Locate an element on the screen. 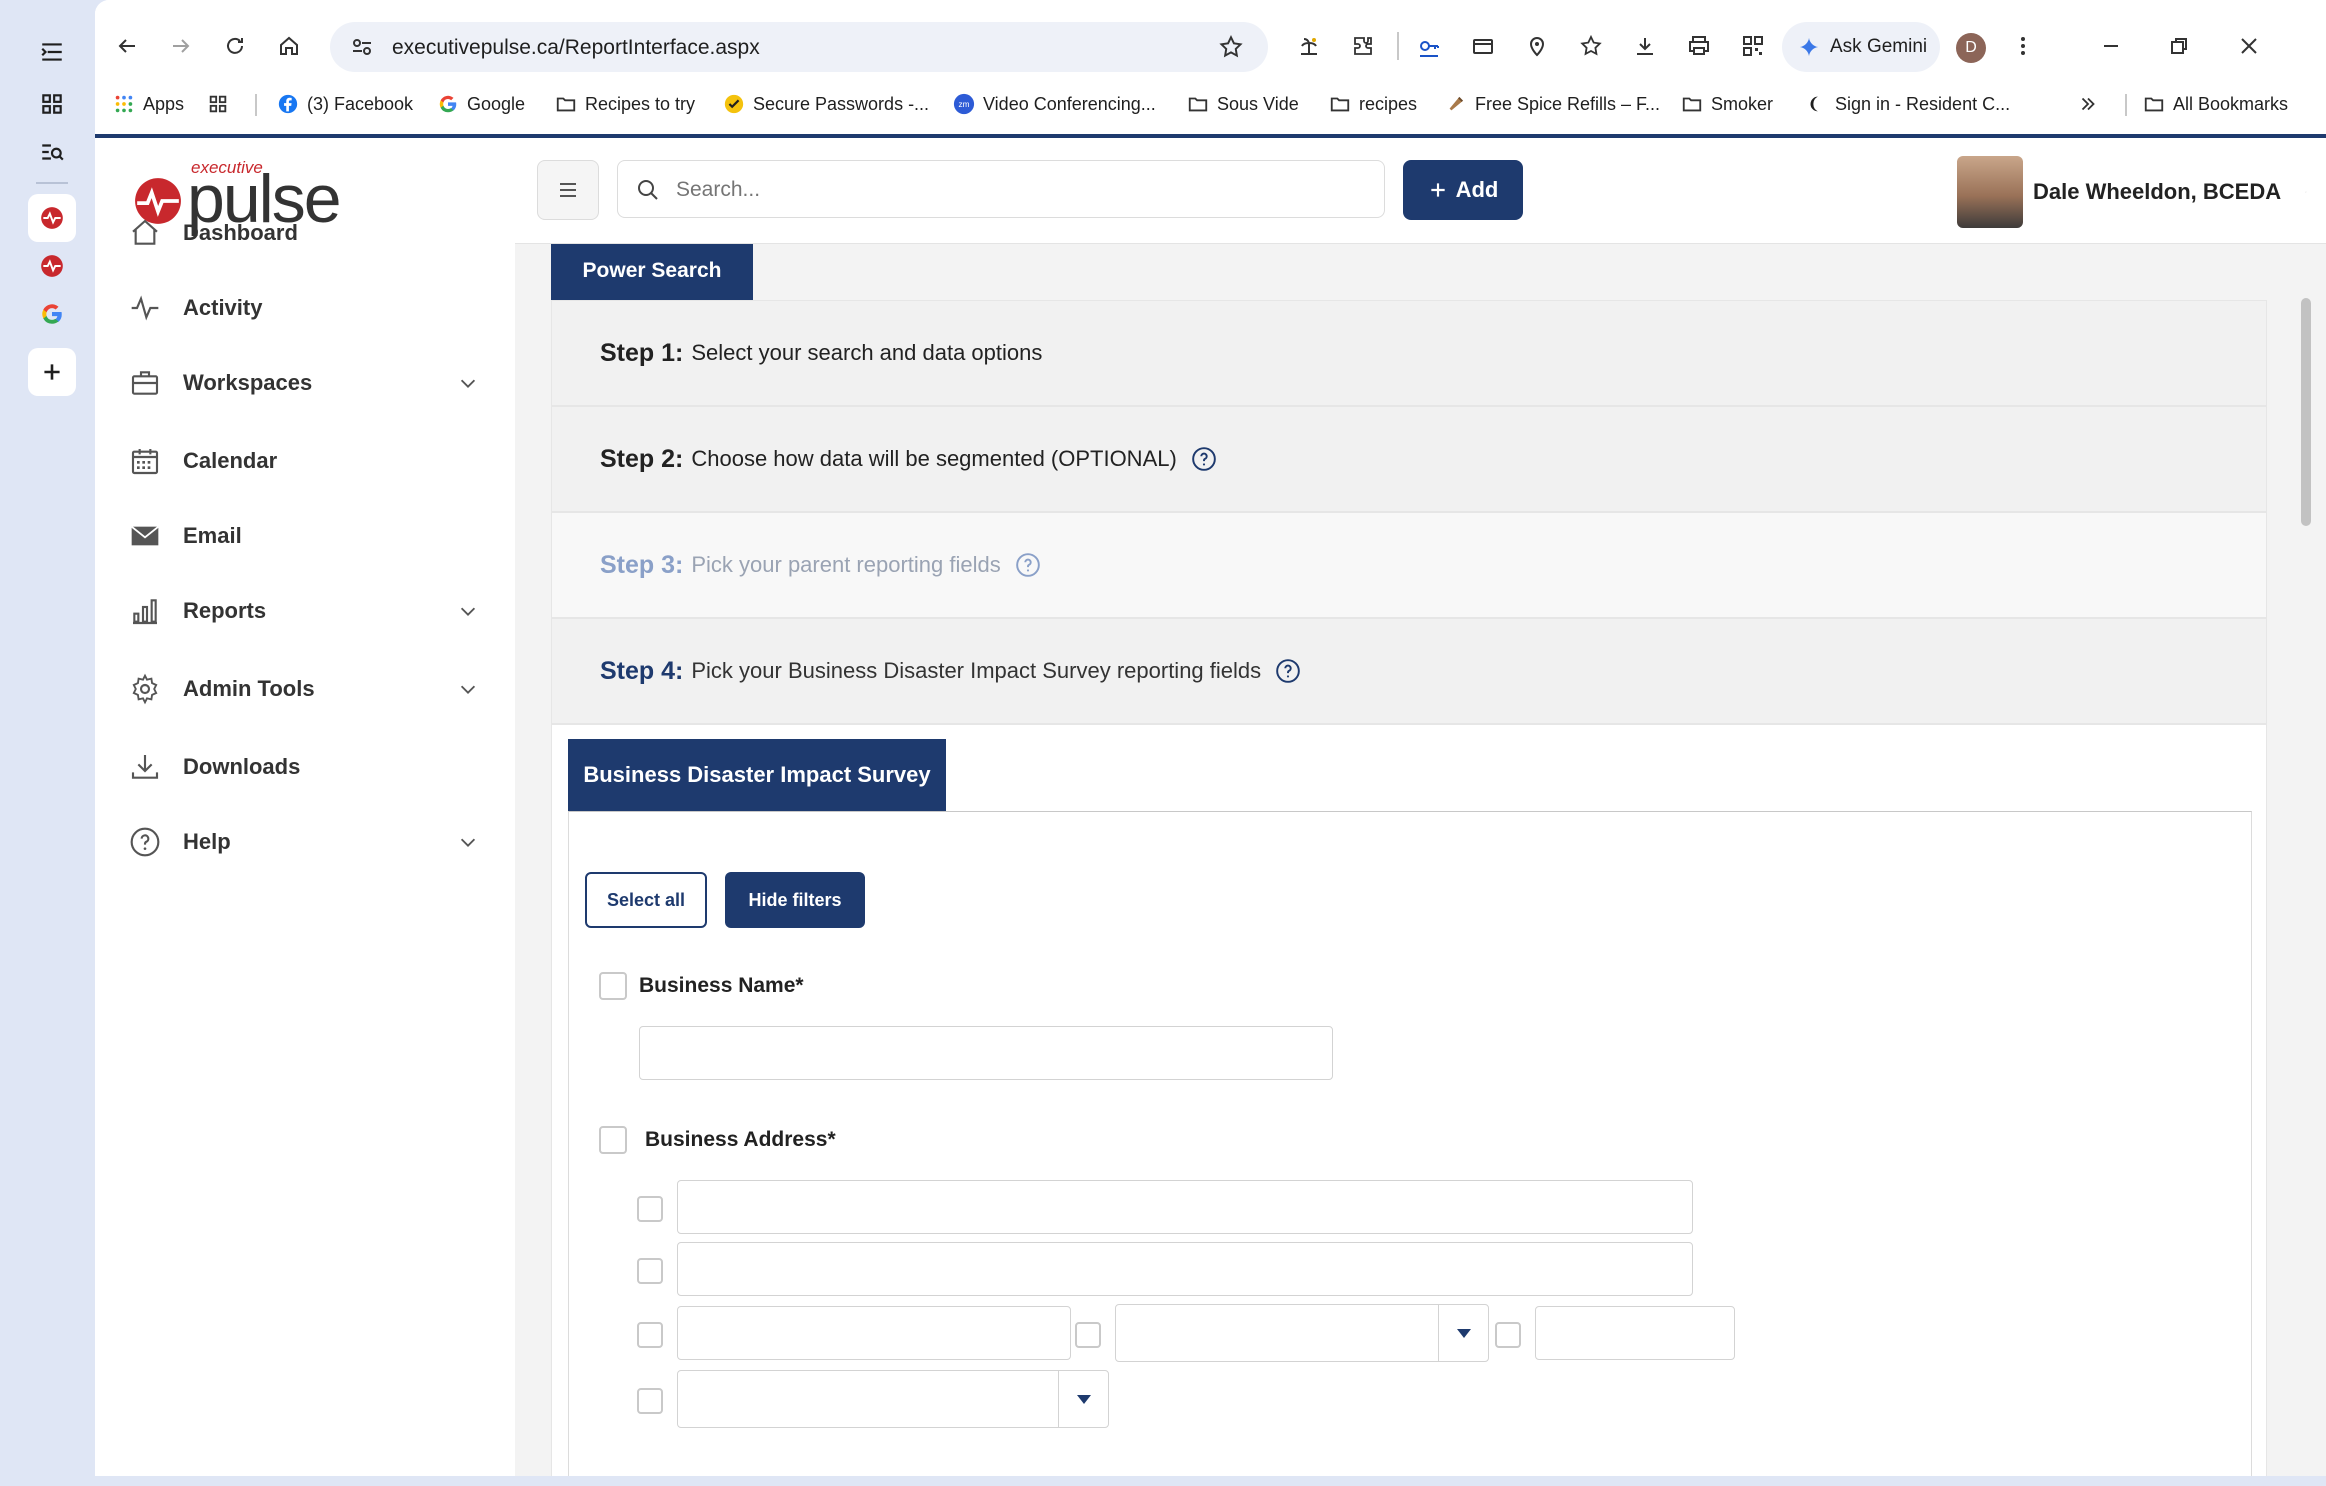 The height and width of the screenshot is (1486, 2326). folder-icon is located at coordinates (2154, 104).